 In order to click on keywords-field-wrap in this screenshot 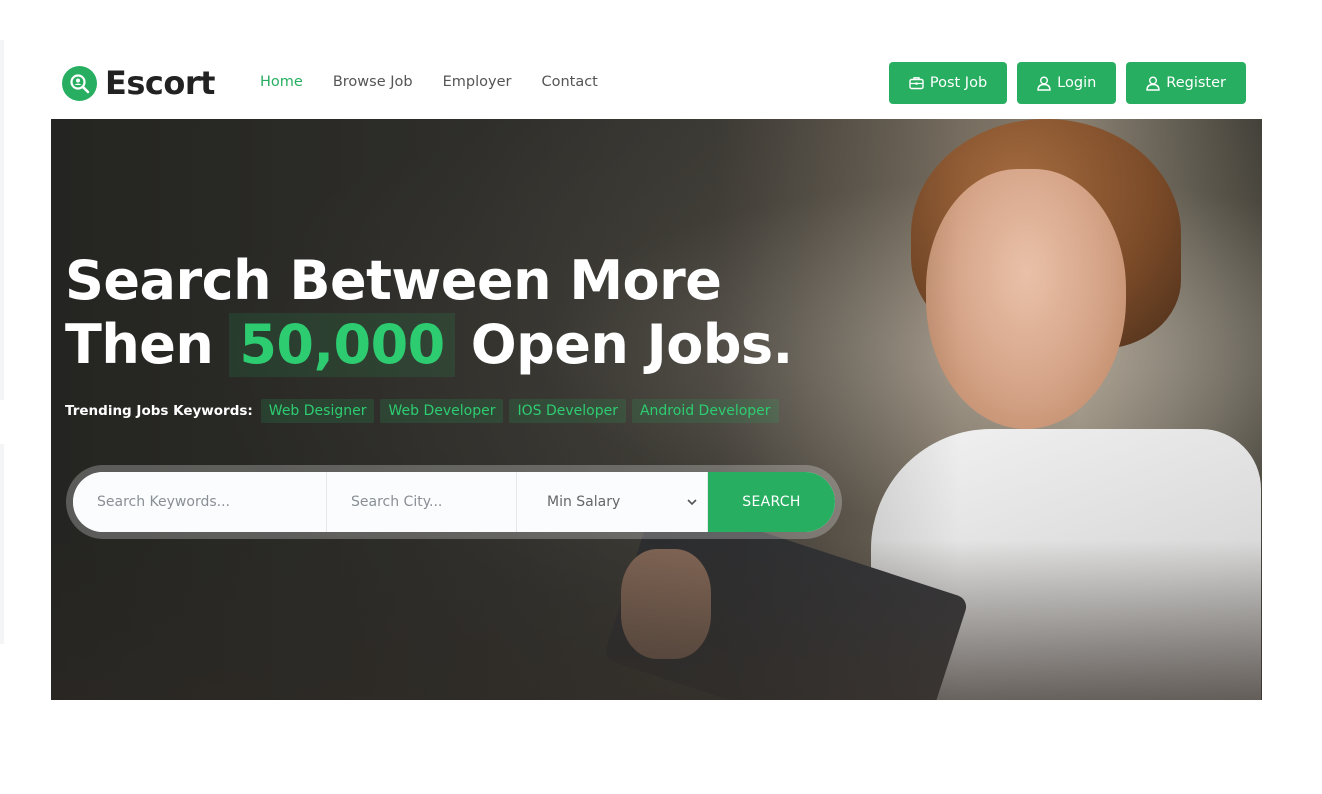, I will do `click(200, 502)`.